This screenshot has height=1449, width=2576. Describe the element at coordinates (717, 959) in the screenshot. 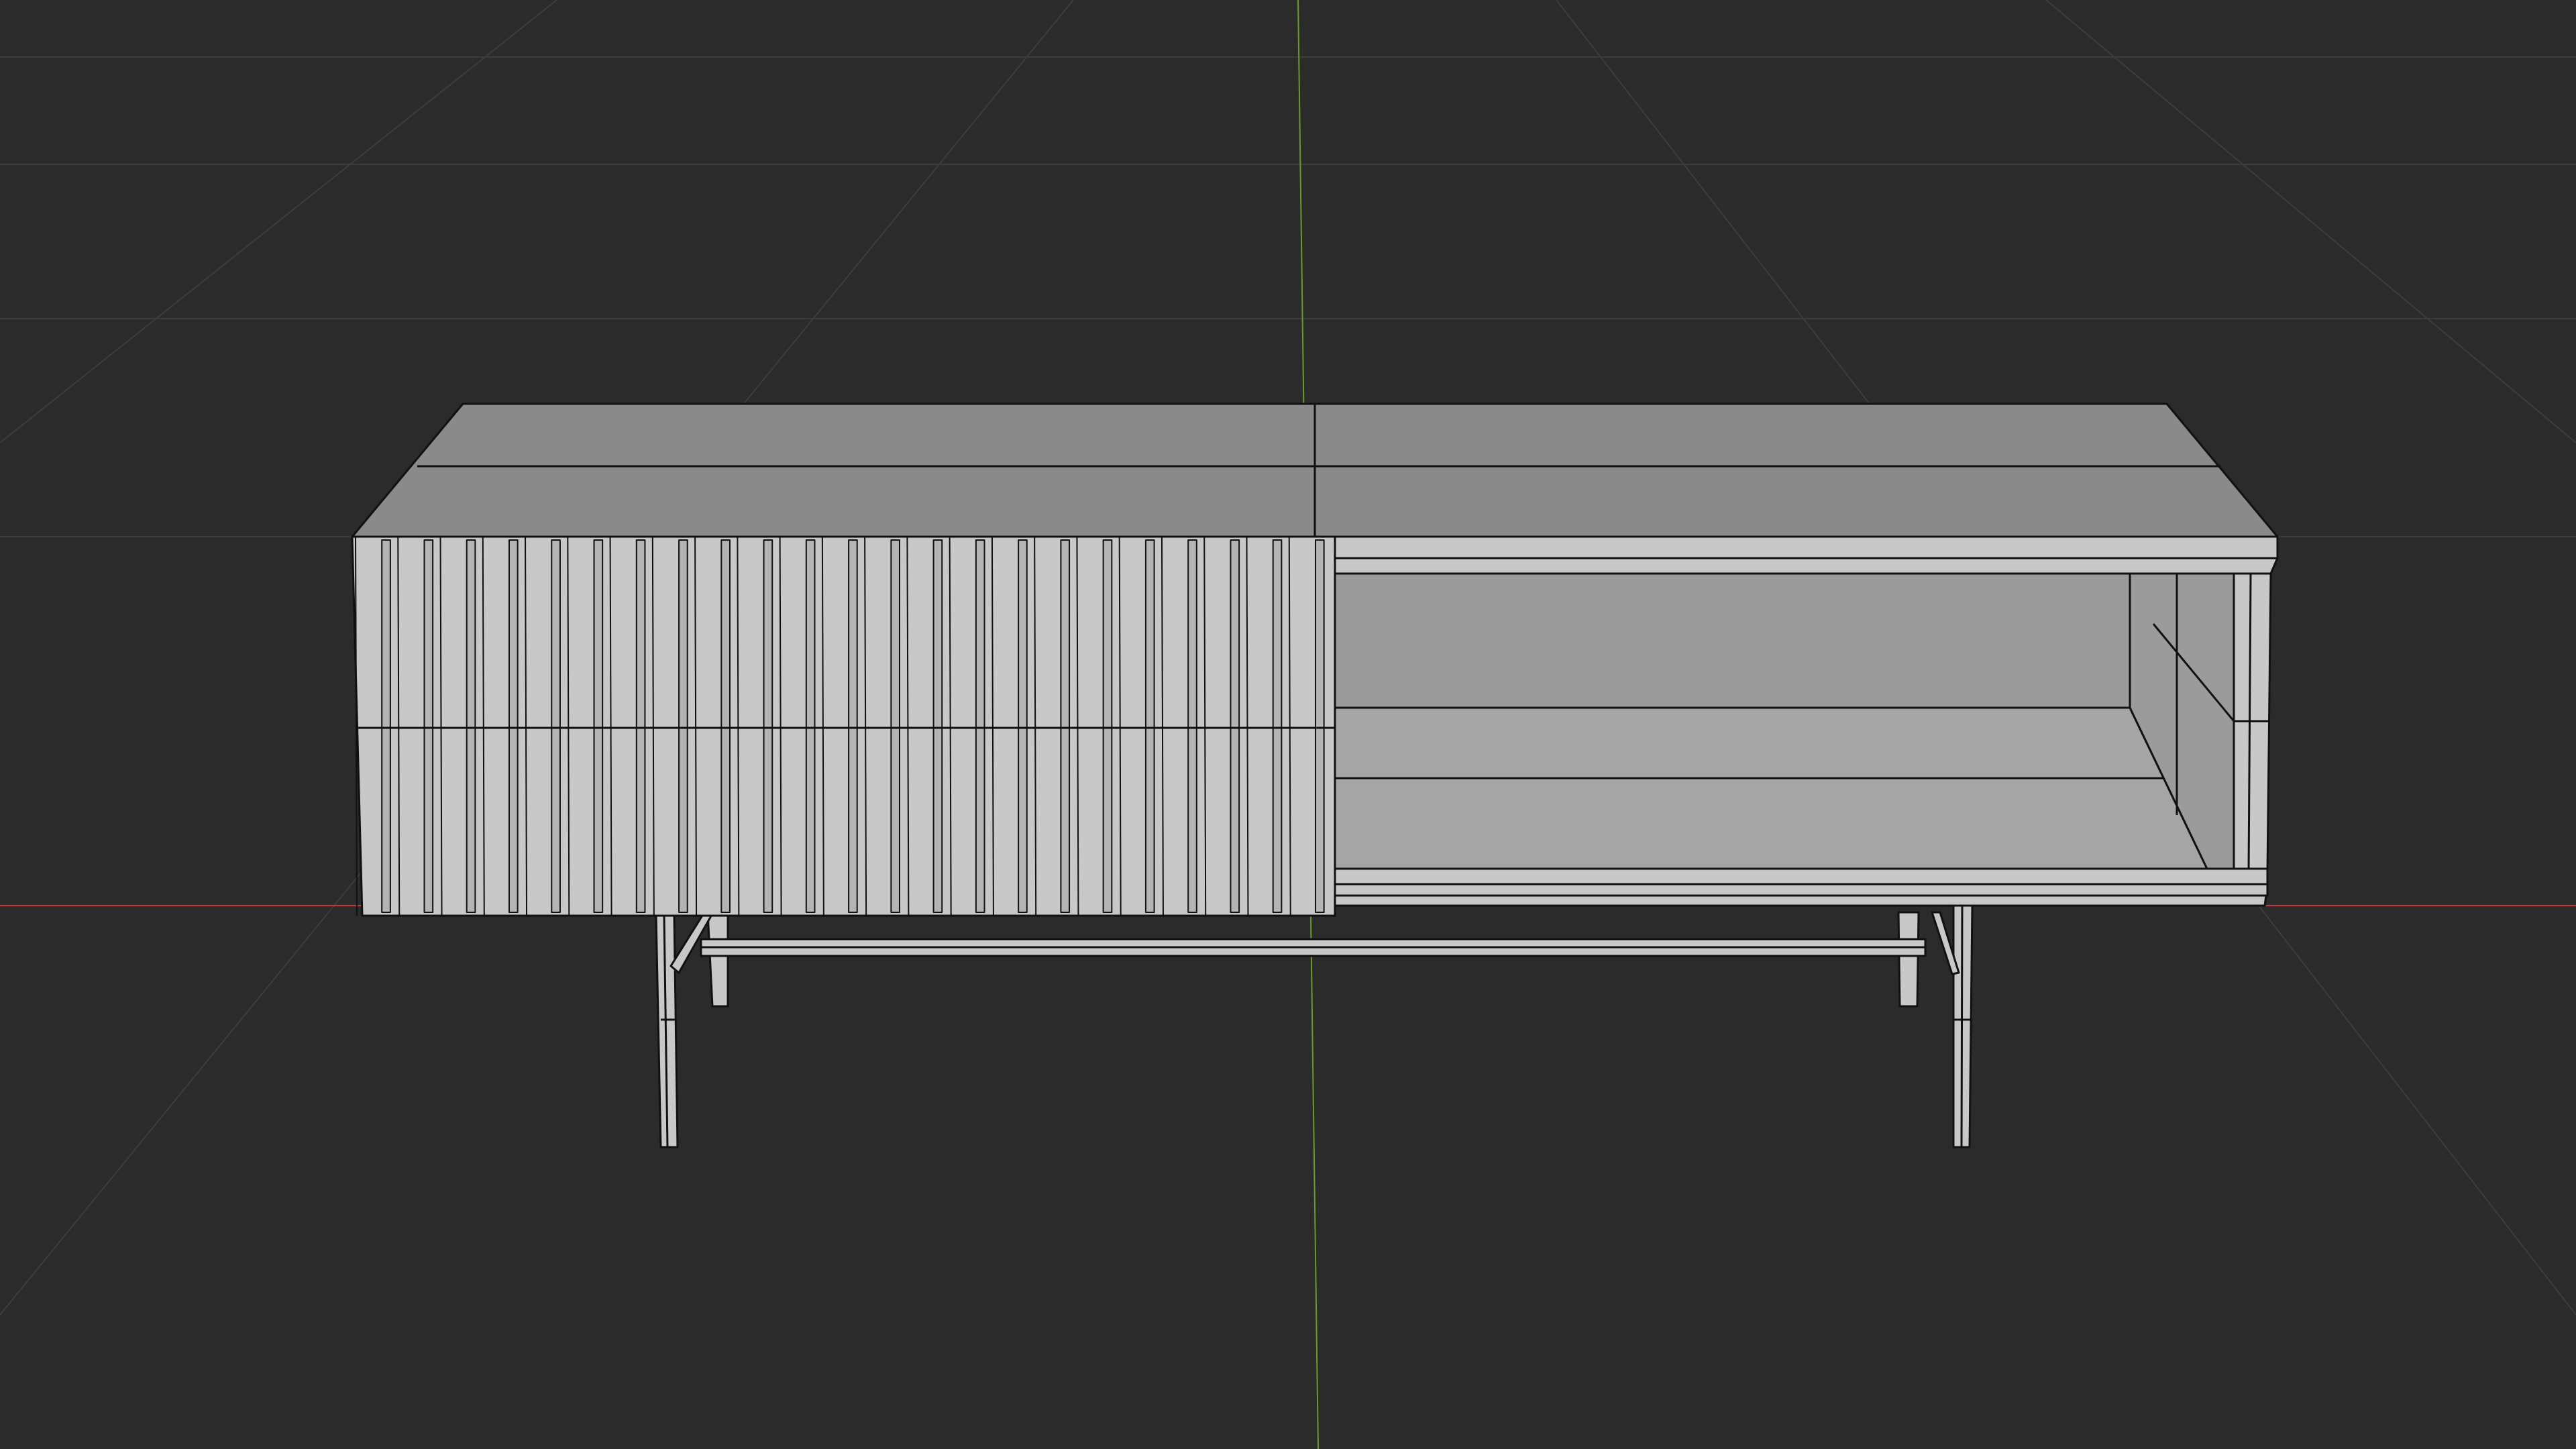

I see `leg-back-left` at that location.